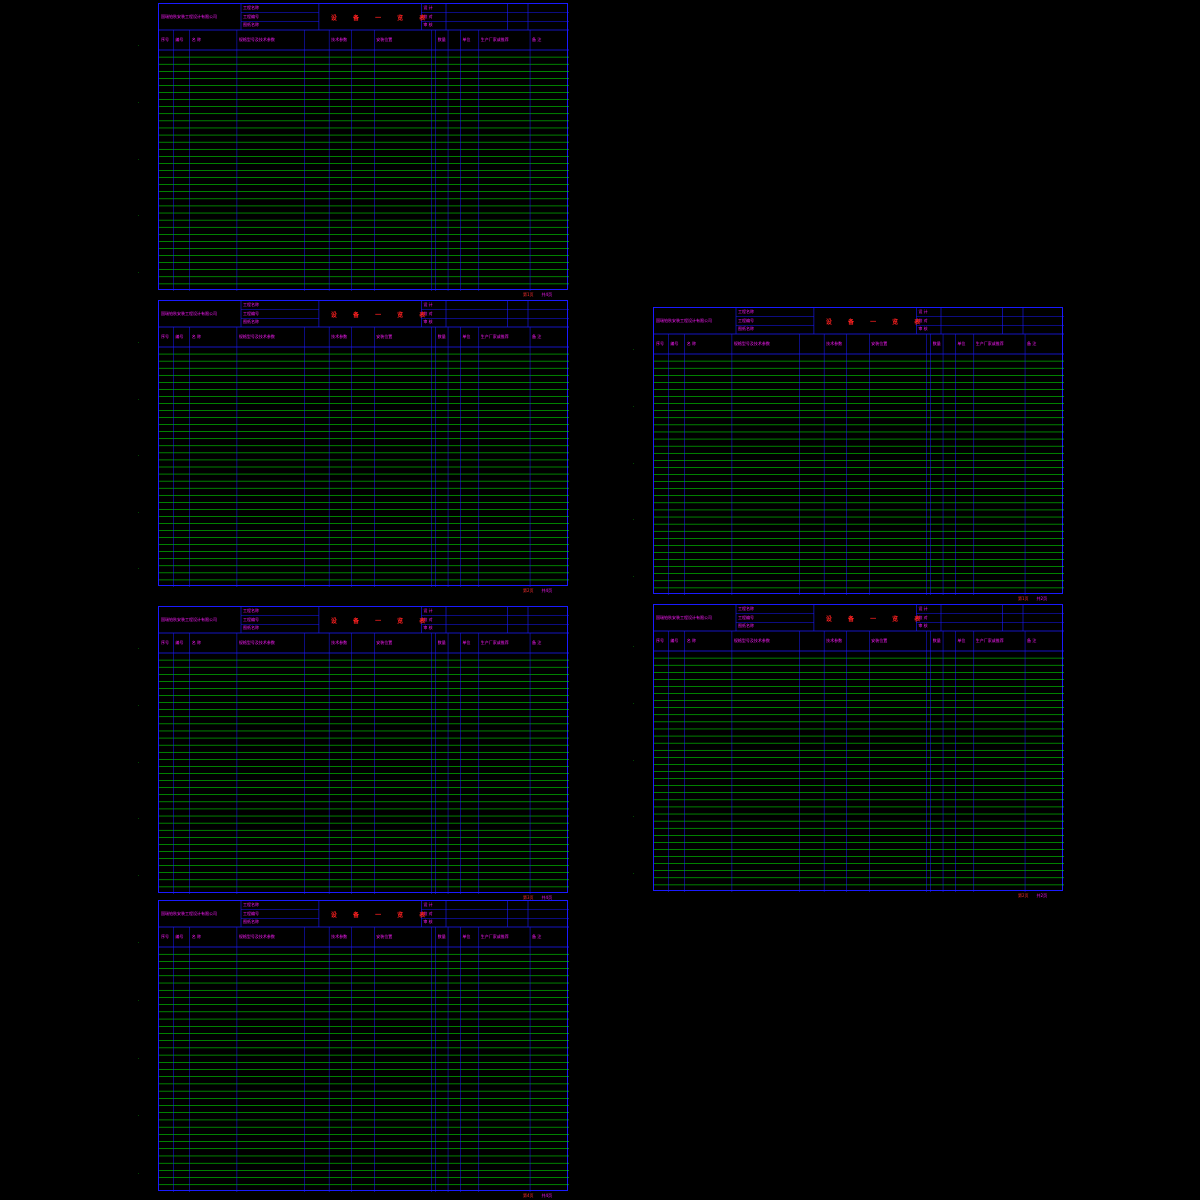 This screenshot has height=1200, width=1200. What do you see at coordinates (1032, 599) in the screenshot?
I see `page-number: 第1页 共2页` at bounding box center [1032, 599].